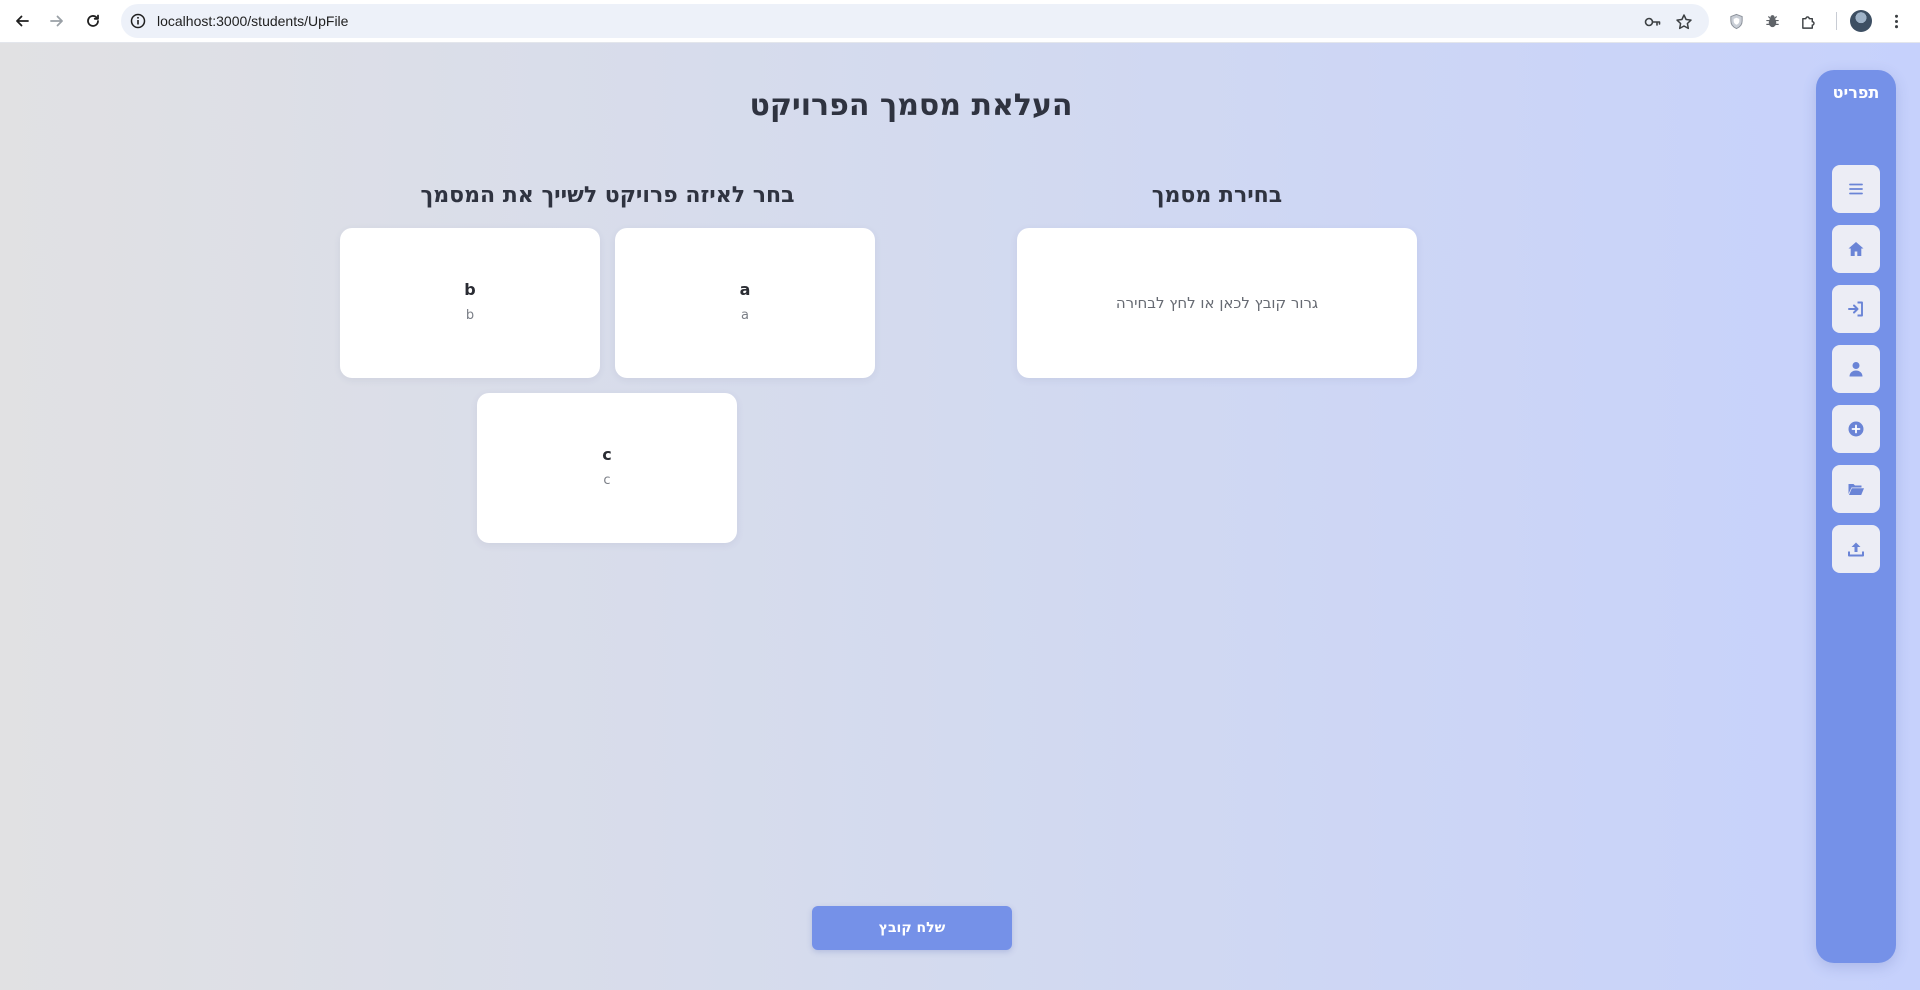 This screenshot has width=1920, height=990. What do you see at coordinates (607, 480) in the screenshot?
I see `project-description: c` at bounding box center [607, 480].